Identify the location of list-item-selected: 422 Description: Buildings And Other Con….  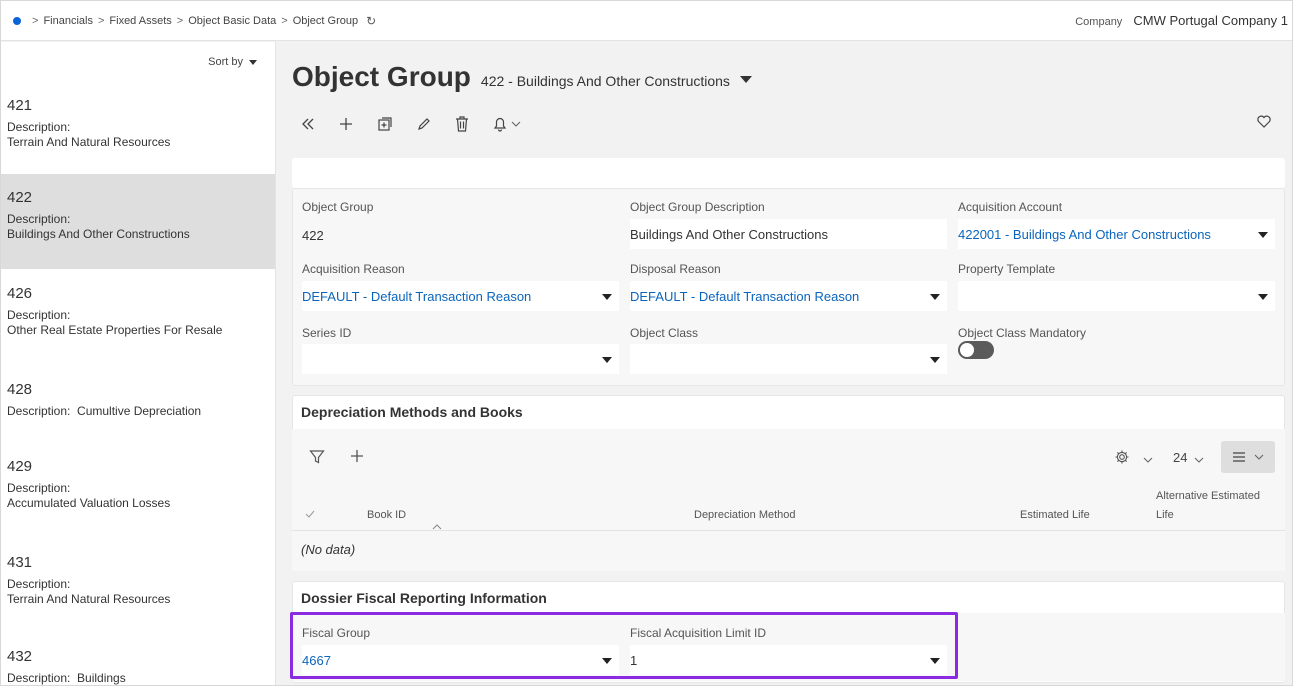
(138, 221).